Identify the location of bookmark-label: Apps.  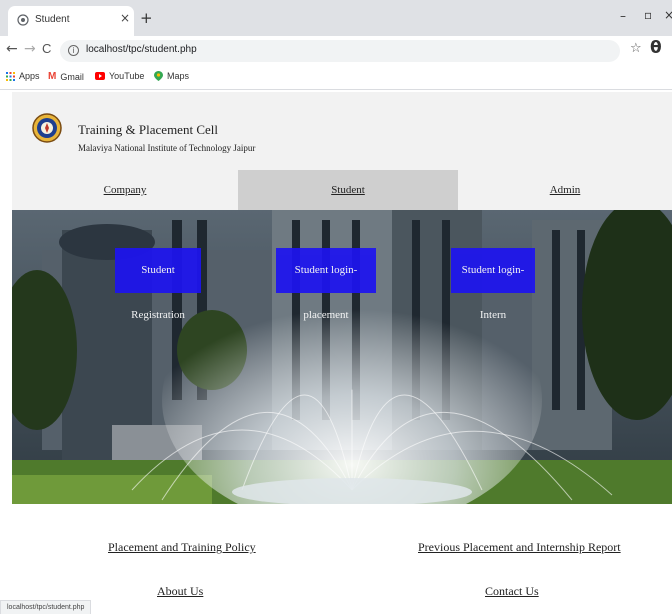
(29, 76).